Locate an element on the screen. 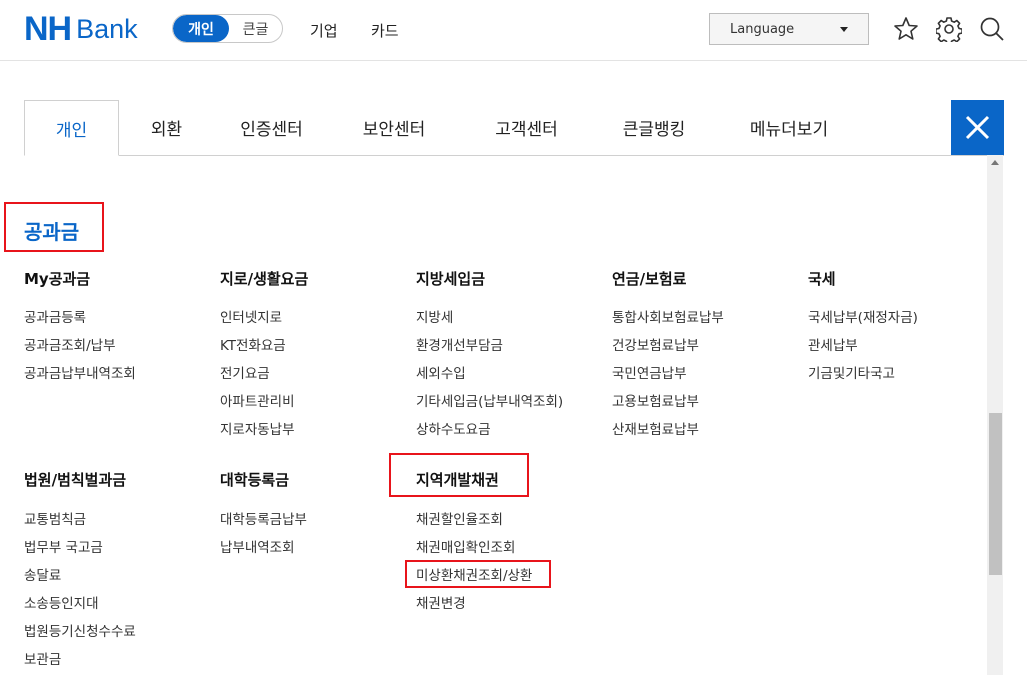 The height and width of the screenshot is (675, 1027). menu-link: 지로자동납부 is located at coordinates (257, 428).